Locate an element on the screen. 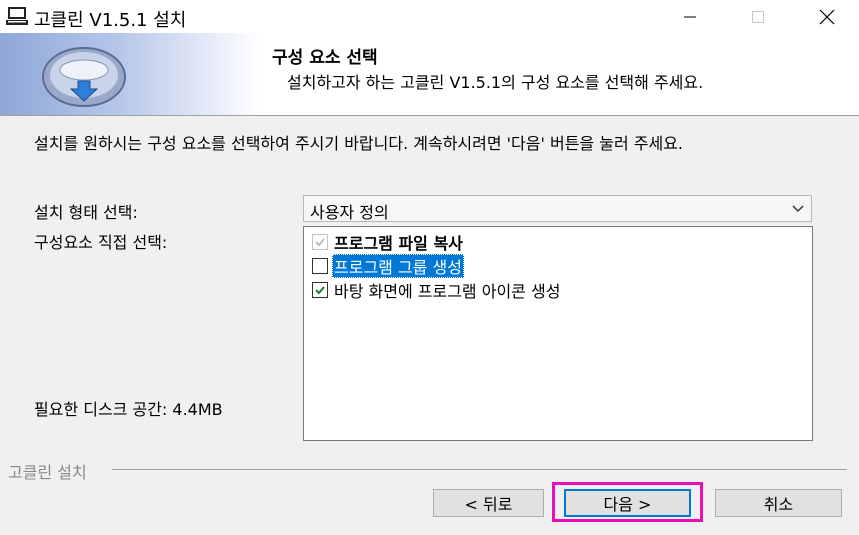 The height and width of the screenshot is (535, 859). maximize-icon is located at coordinates (758, 16).